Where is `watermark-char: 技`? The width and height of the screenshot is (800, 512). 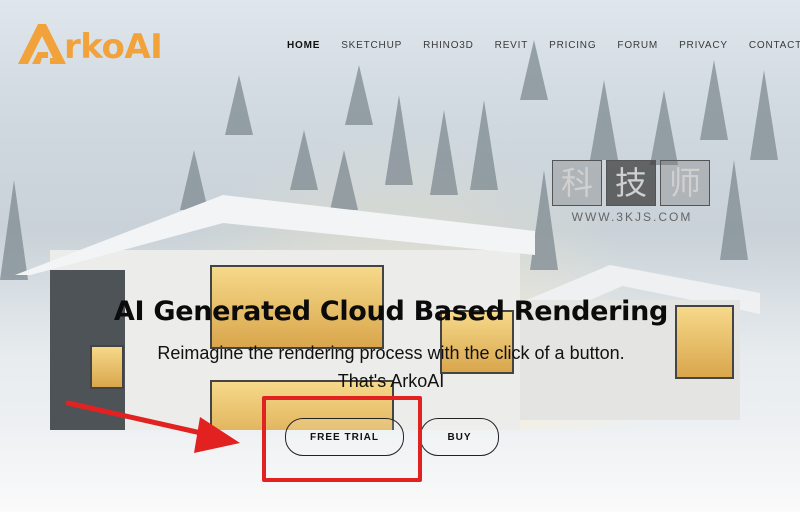
watermark-char: 技 is located at coordinates (631, 183).